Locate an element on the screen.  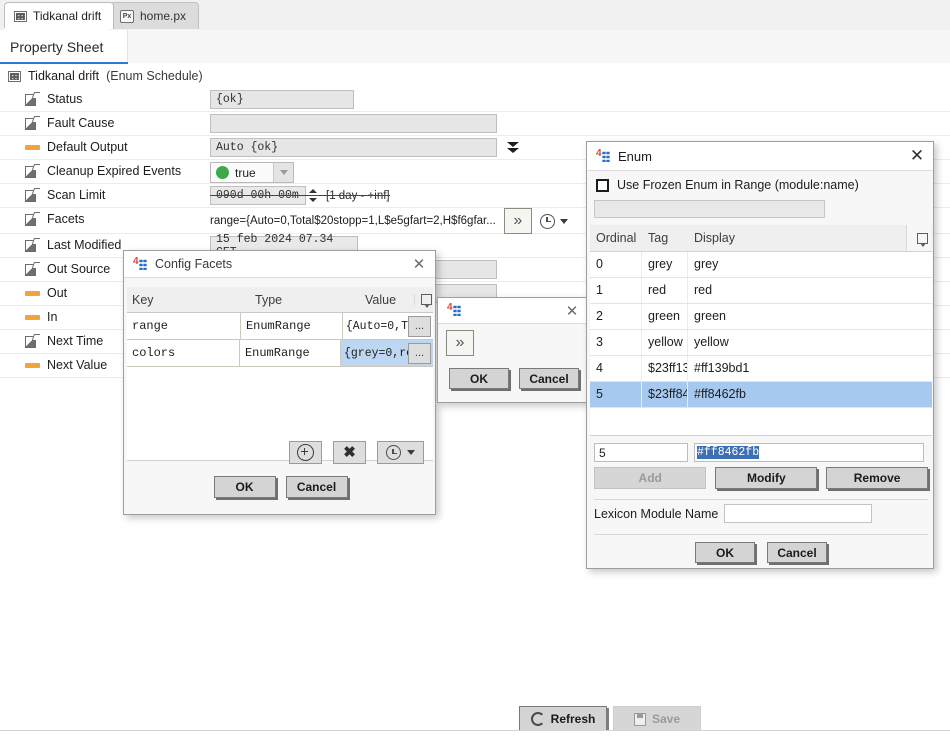
fault-cause-value-field is located at coordinates (353, 123).